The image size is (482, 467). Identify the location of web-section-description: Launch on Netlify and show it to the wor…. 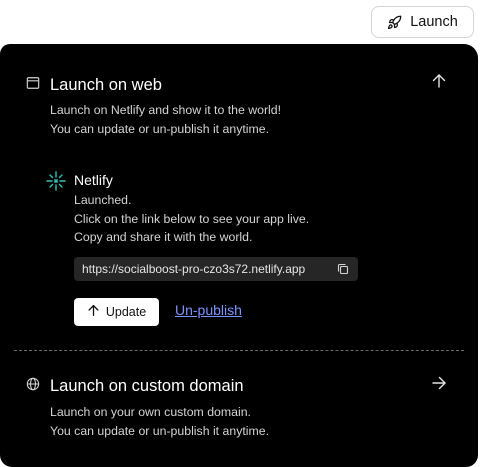
(165, 119).